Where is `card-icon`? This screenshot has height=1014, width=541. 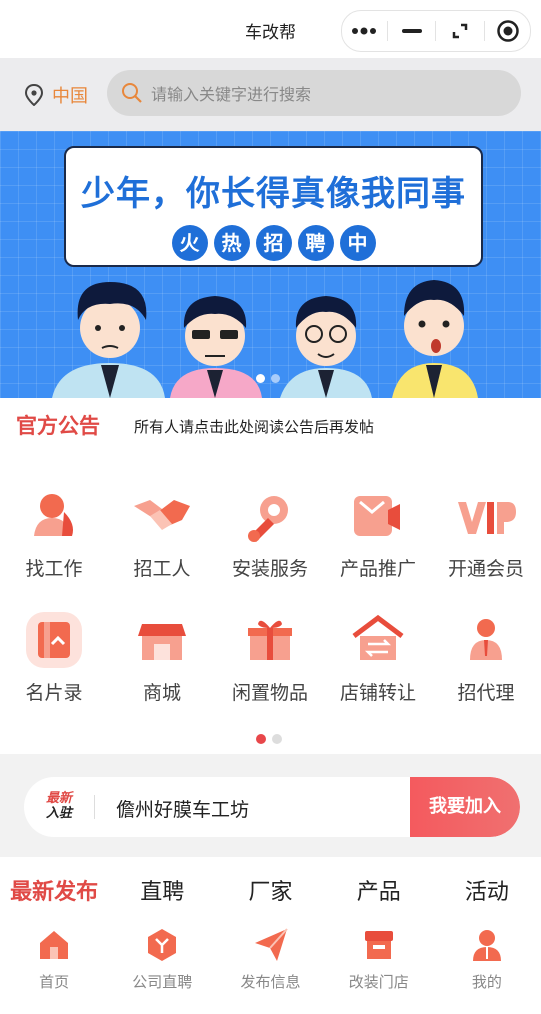 card-icon is located at coordinates (54, 640).